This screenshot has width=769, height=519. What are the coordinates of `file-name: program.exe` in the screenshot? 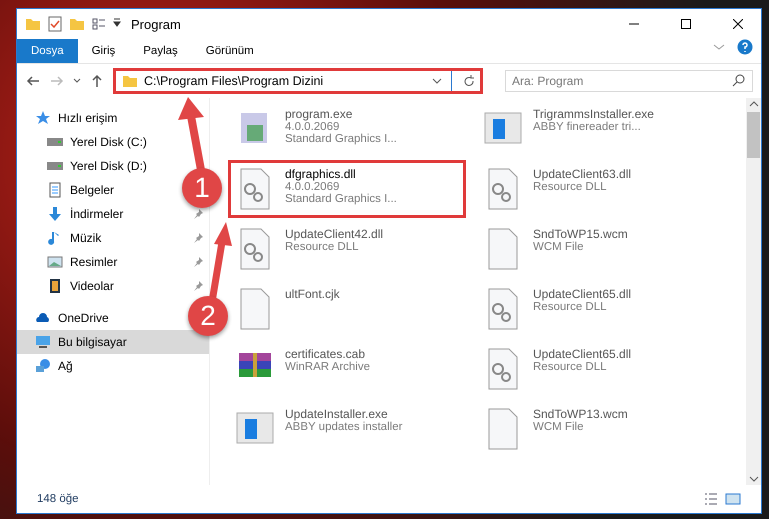 It's located at (341, 114).